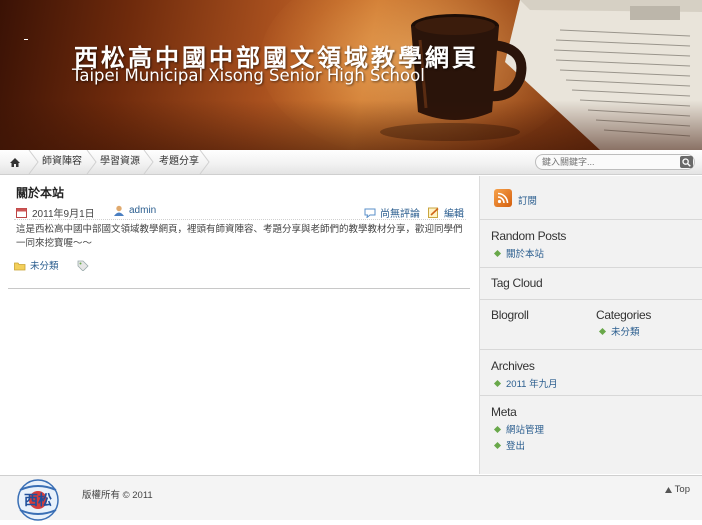  I want to click on post-author: admin, so click(134, 210).